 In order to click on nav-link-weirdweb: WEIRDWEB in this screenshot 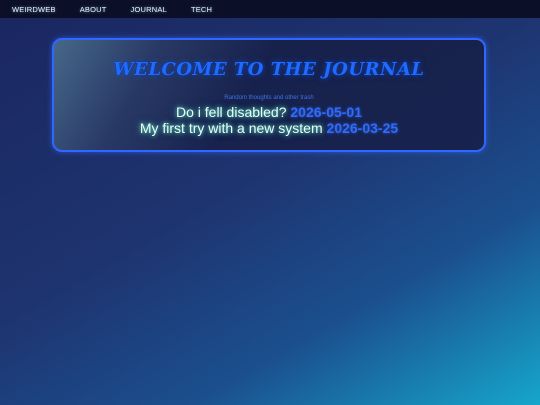, I will do `click(34, 9)`.